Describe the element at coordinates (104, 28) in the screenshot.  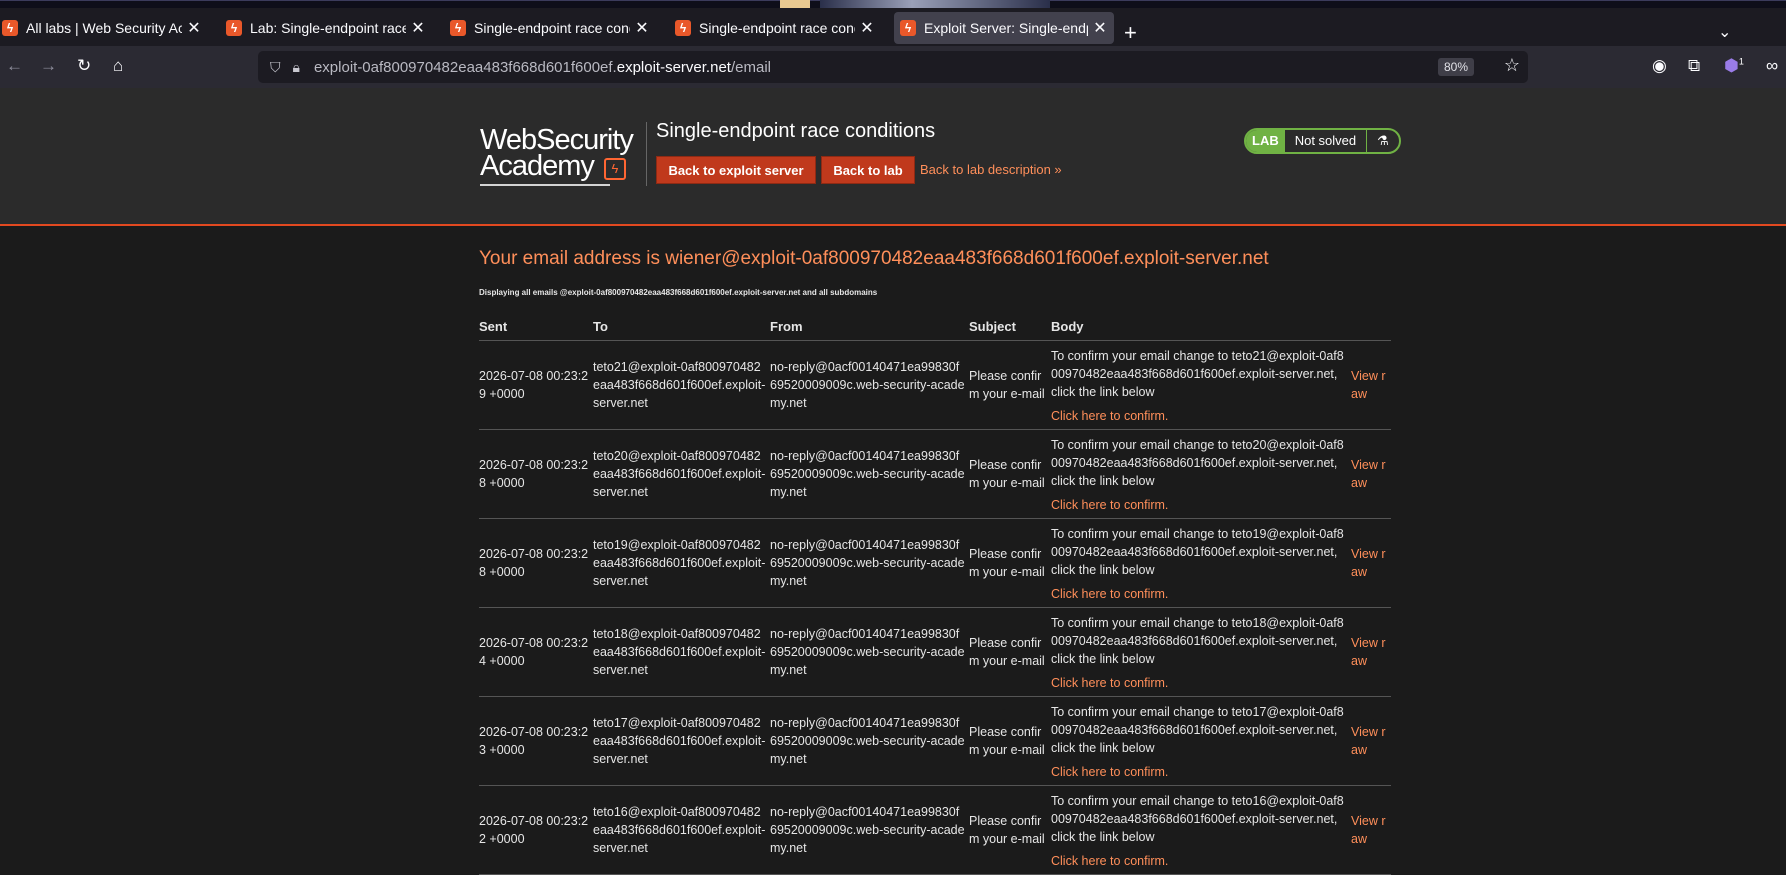
I see `tab-all-labs: ϟ All labs | Web Security Academy ✕` at that location.